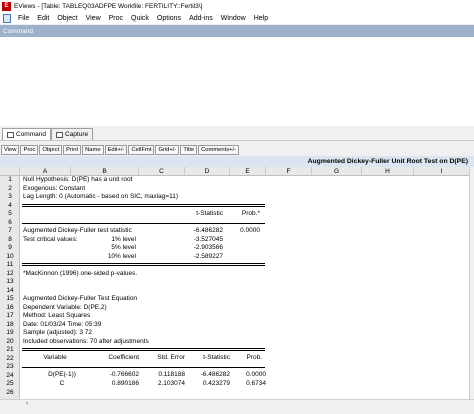 This screenshot has height=414, width=474. Describe the element at coordinates (54, 189) in the screenshot. I see `cell-exogenous: Exogenous: Constant` at that location.